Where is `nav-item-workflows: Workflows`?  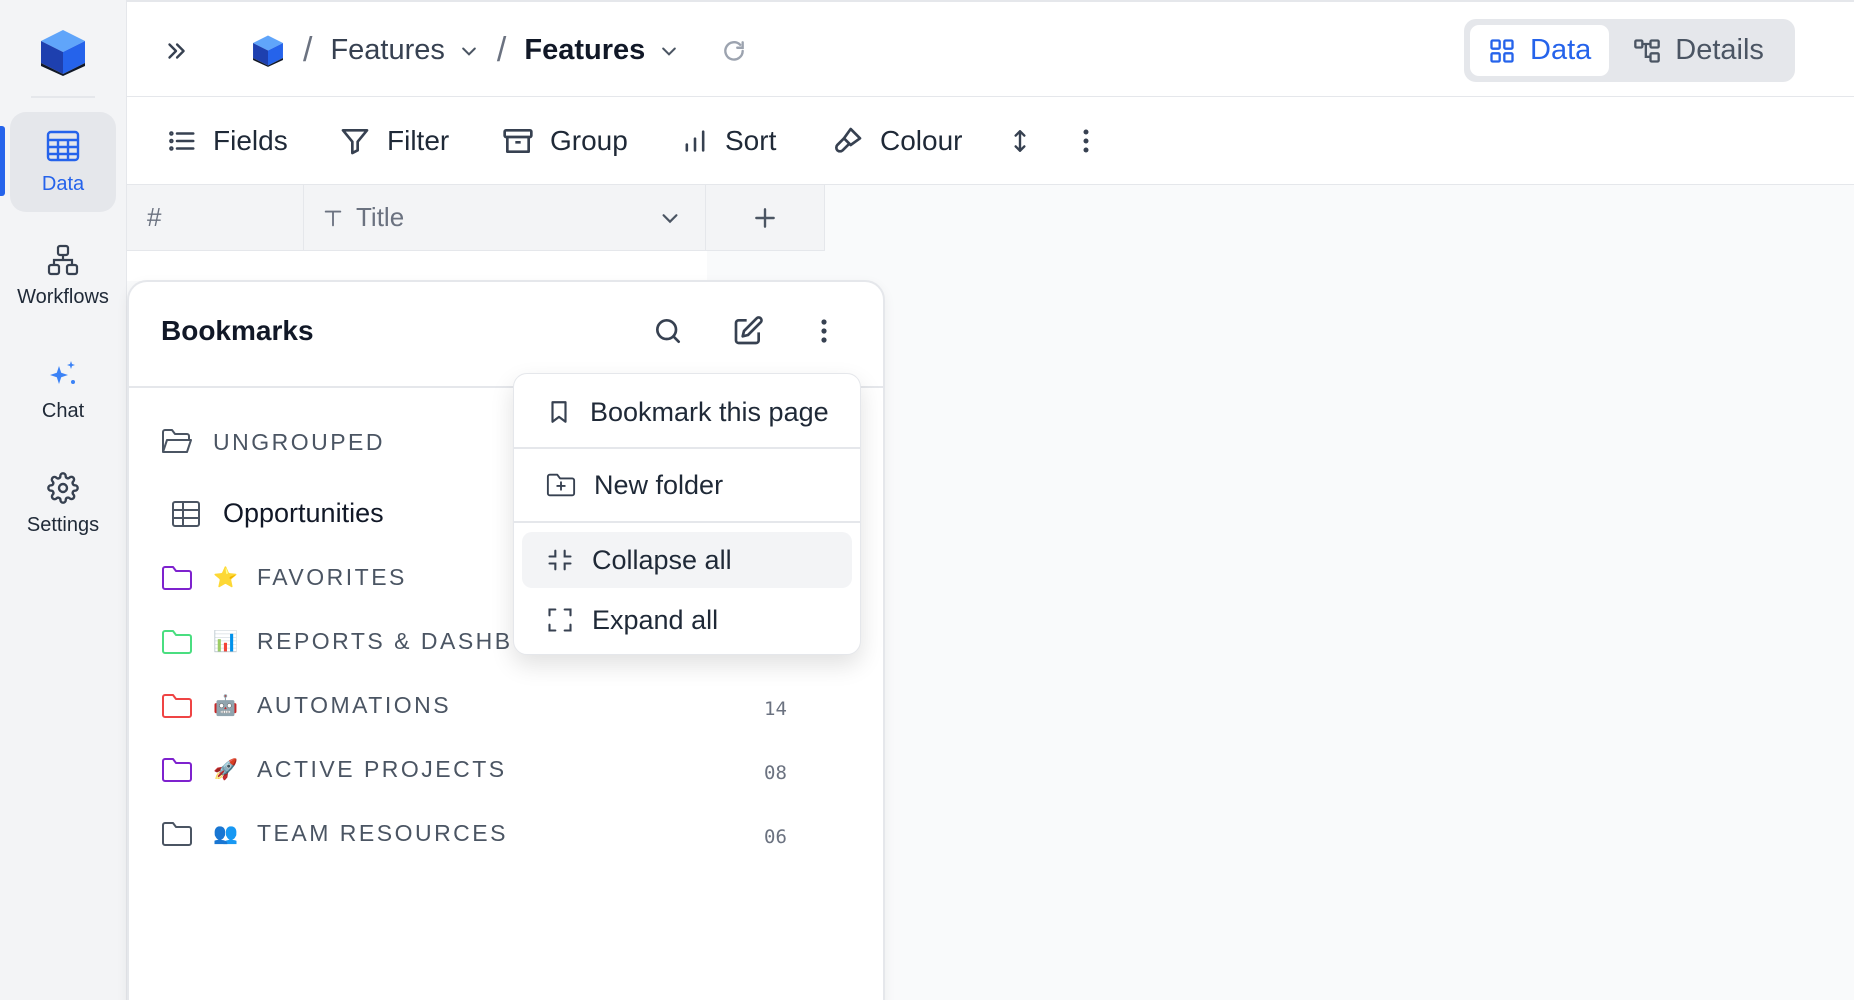 nav-item-workflows: Workflows is located at coordinates (63, 276).